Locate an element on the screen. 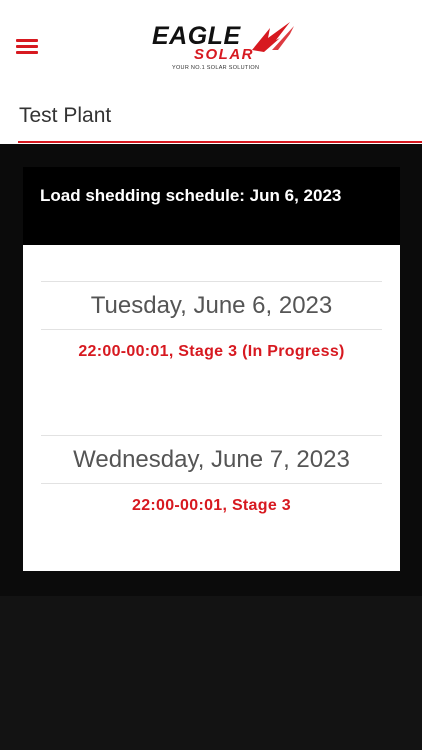 The image size is (422, 750). hamburger-menu-icon is located at coordinates (27, 46).